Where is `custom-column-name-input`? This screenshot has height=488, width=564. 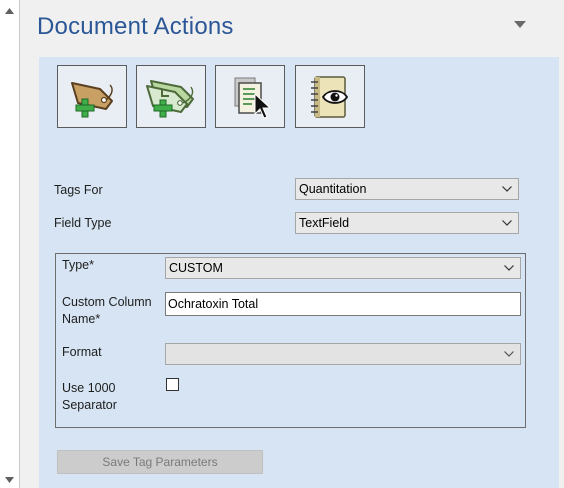 custom-column-name-input is located at coordinates (343, 304).